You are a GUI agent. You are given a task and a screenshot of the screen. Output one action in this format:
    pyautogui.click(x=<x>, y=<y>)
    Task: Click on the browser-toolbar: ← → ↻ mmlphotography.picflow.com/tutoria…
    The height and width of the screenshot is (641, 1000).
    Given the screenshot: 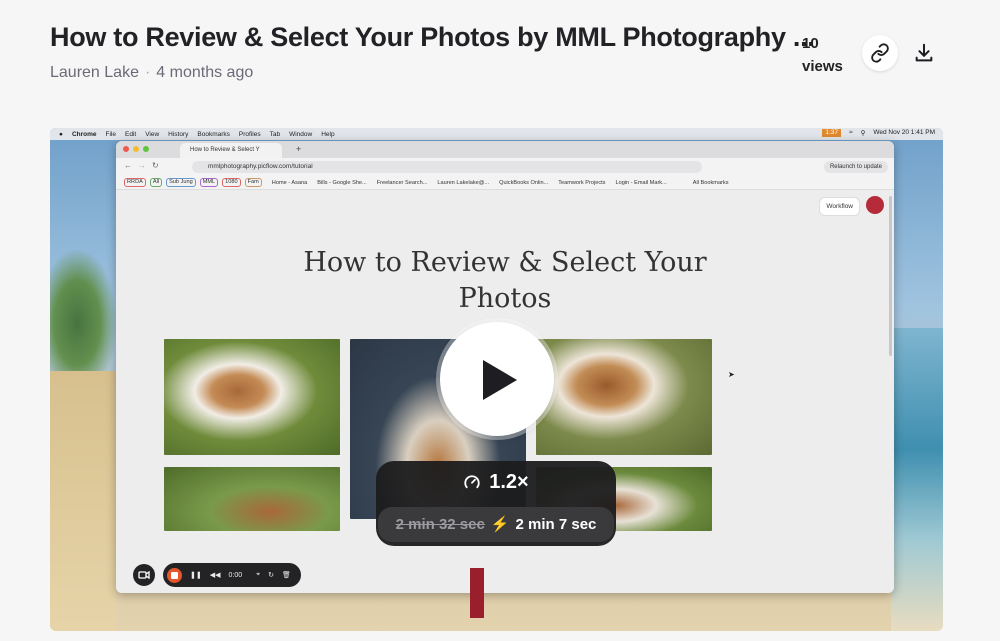 What is the action you would take?
    pyautogui.click(x=505, y=167)
    